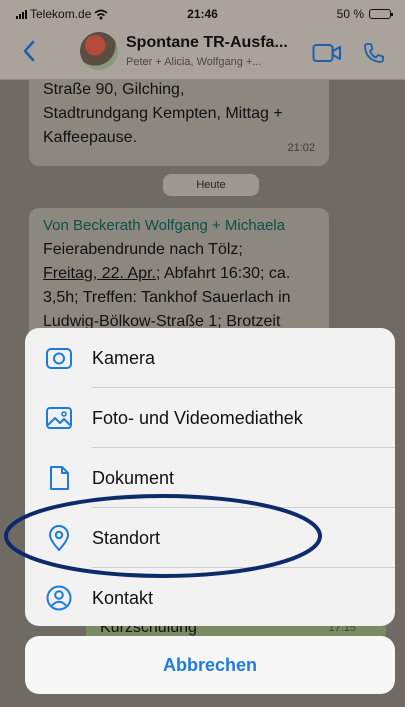  Describe the element at coordinates (210, 597) in the screenshot. I see `option-contact: Kontakt` at that location.